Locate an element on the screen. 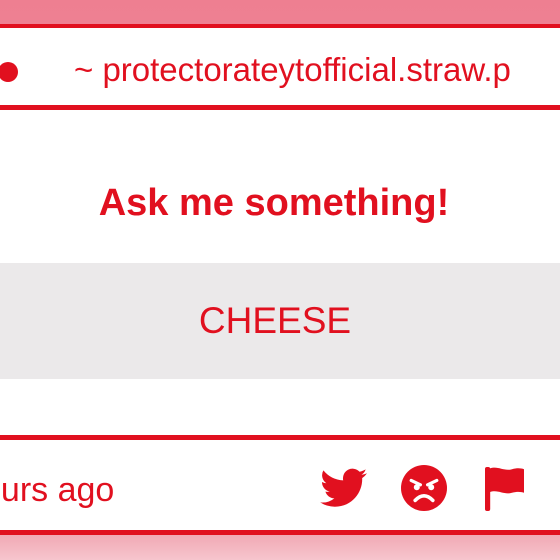 This screenshot has width=560, height=560. angry-face-icon is located at coordinates (424, 488).